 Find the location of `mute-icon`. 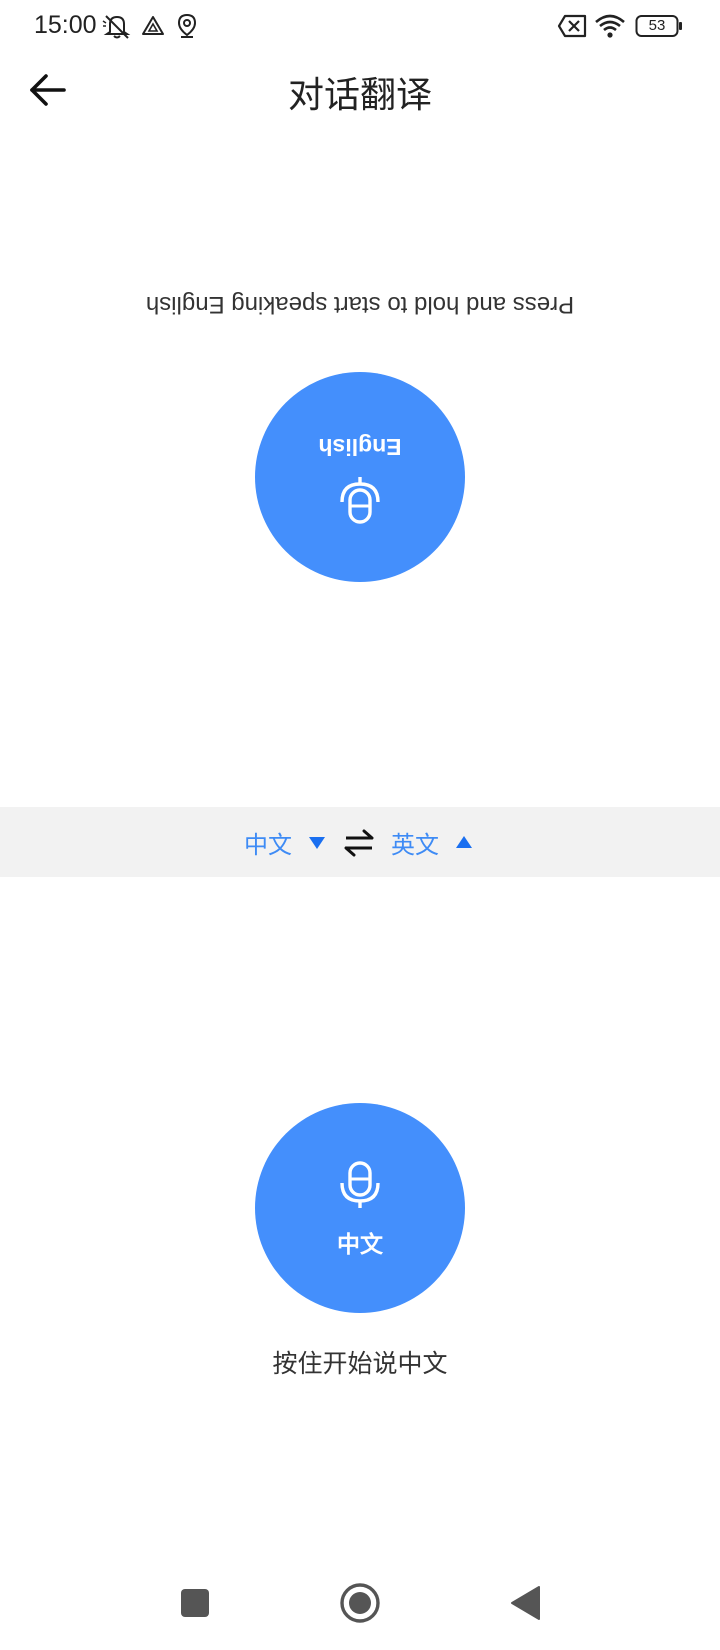

mute-icon is located at coordinates (117, 28).